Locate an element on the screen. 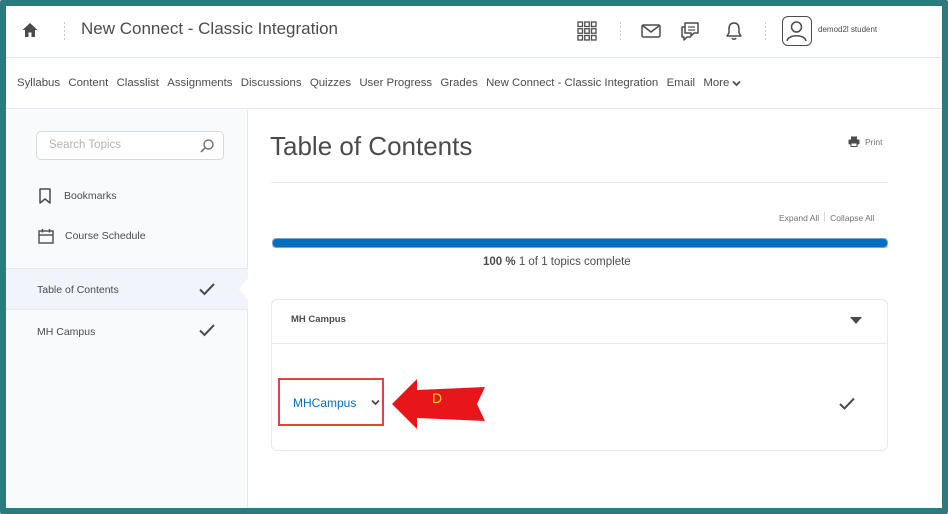 The width and height of the screenshot is (948, 514). annotation-label: D is located at coordinates (437, 398).